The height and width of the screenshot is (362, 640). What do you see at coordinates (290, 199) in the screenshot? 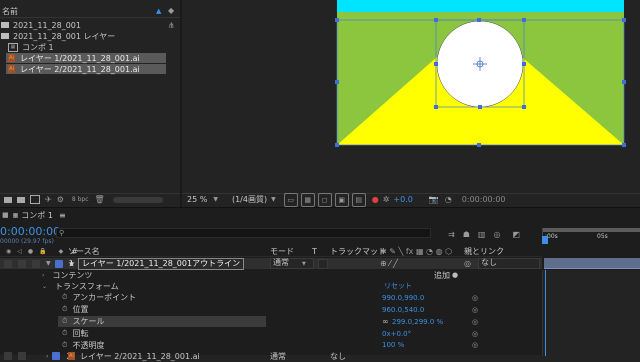
I see `region-of-interest-icon: ▭` at bounding box center [290, 199].